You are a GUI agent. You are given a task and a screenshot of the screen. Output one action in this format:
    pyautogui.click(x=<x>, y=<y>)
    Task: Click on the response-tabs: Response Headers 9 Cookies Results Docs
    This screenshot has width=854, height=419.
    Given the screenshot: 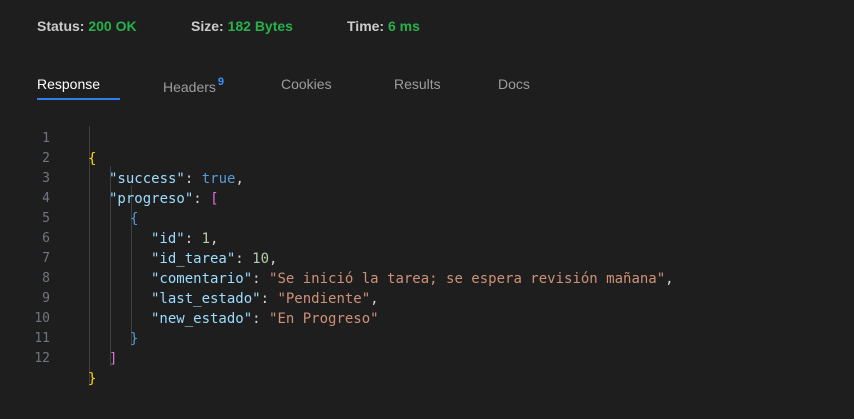 What is the action you would take?
    pyautogui.click(x=427, y=80)
    